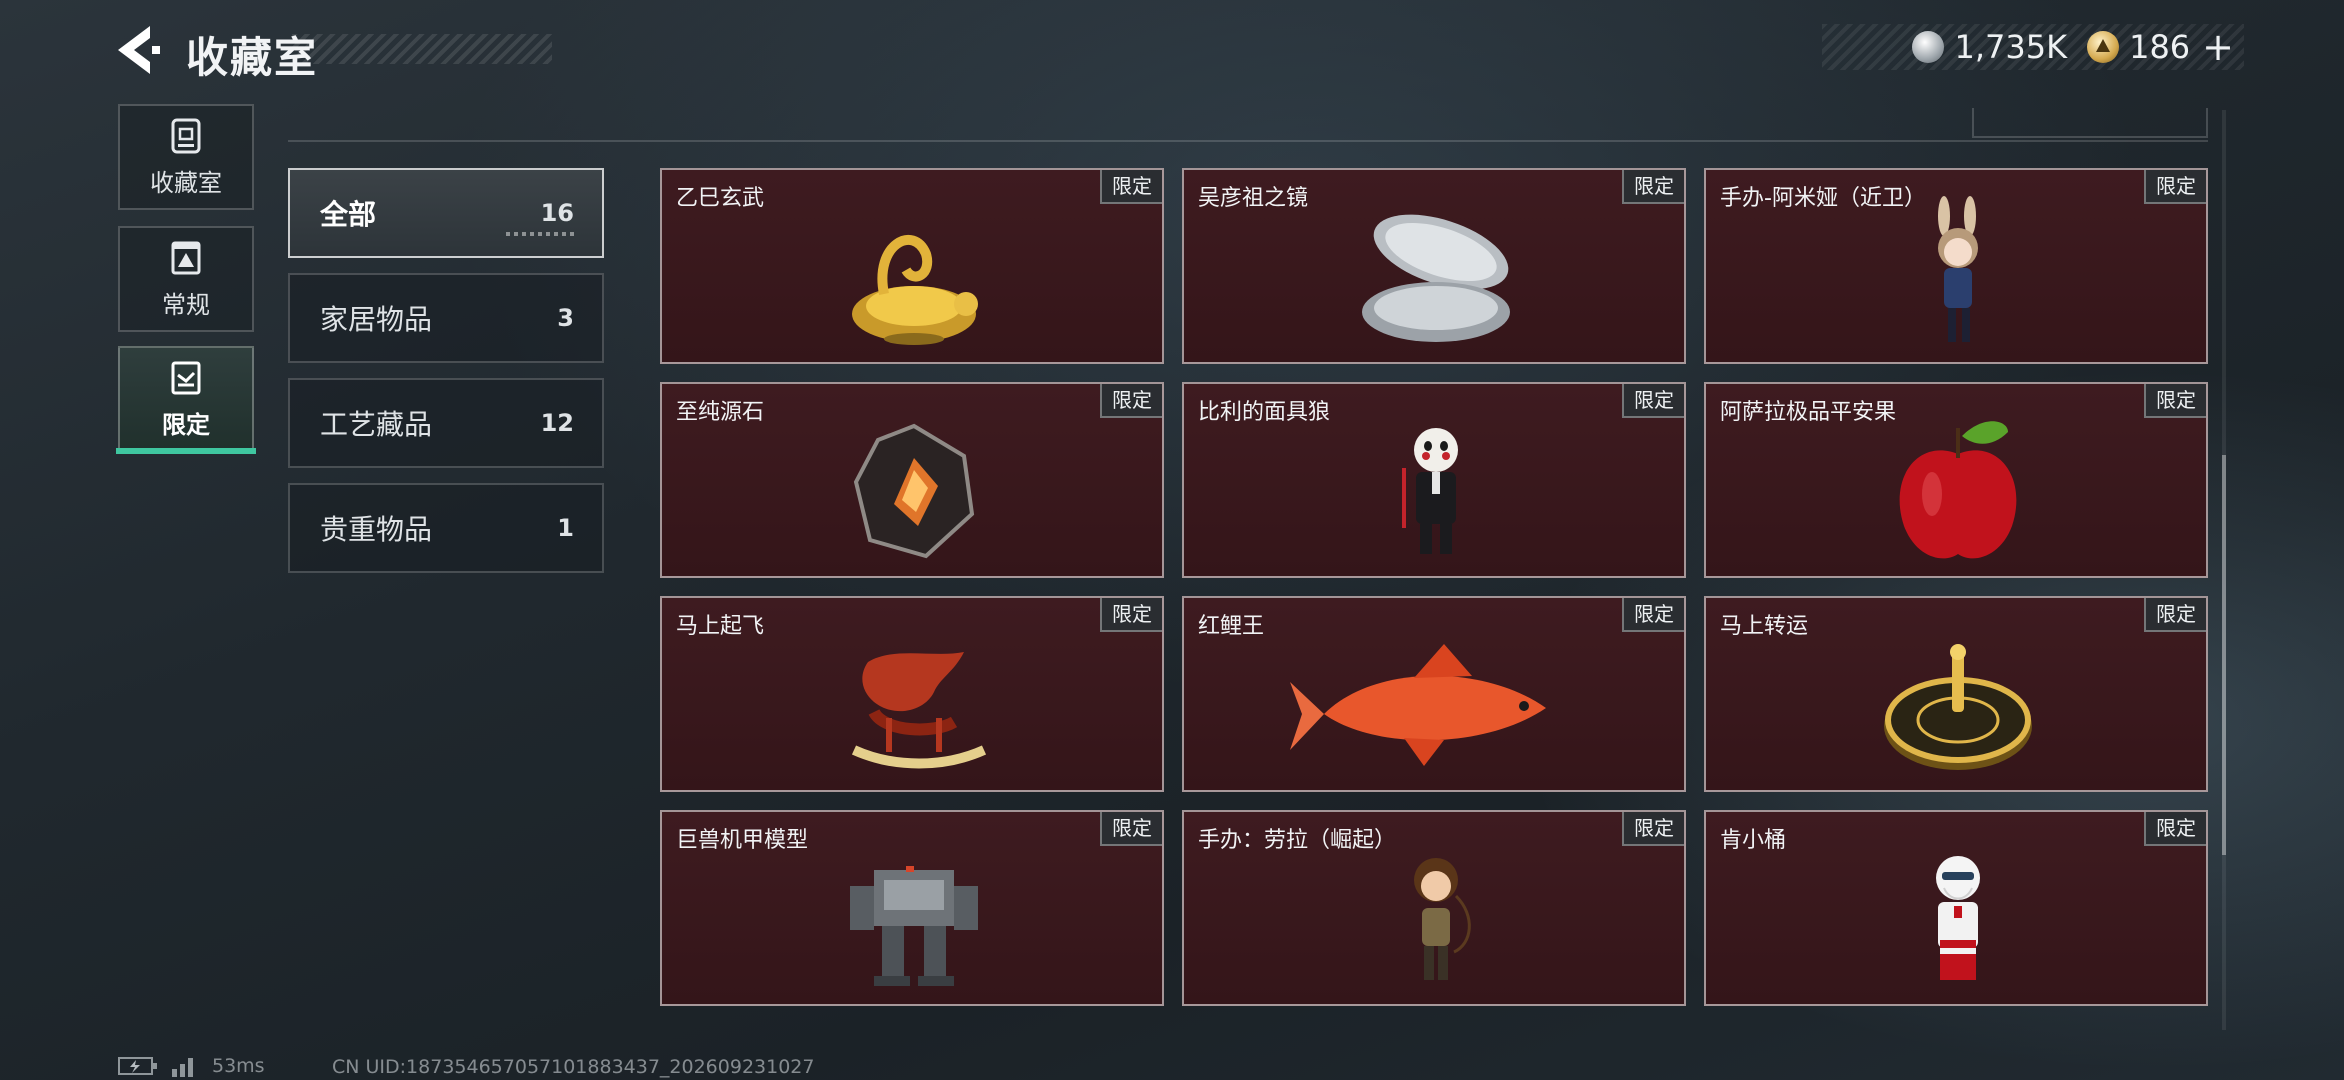 The height and width of the screenshot is (1080, 2344). Describe the element at coordinates (1231, 626) in the screenshot. I see `item-name: 红鲤王` at that location.